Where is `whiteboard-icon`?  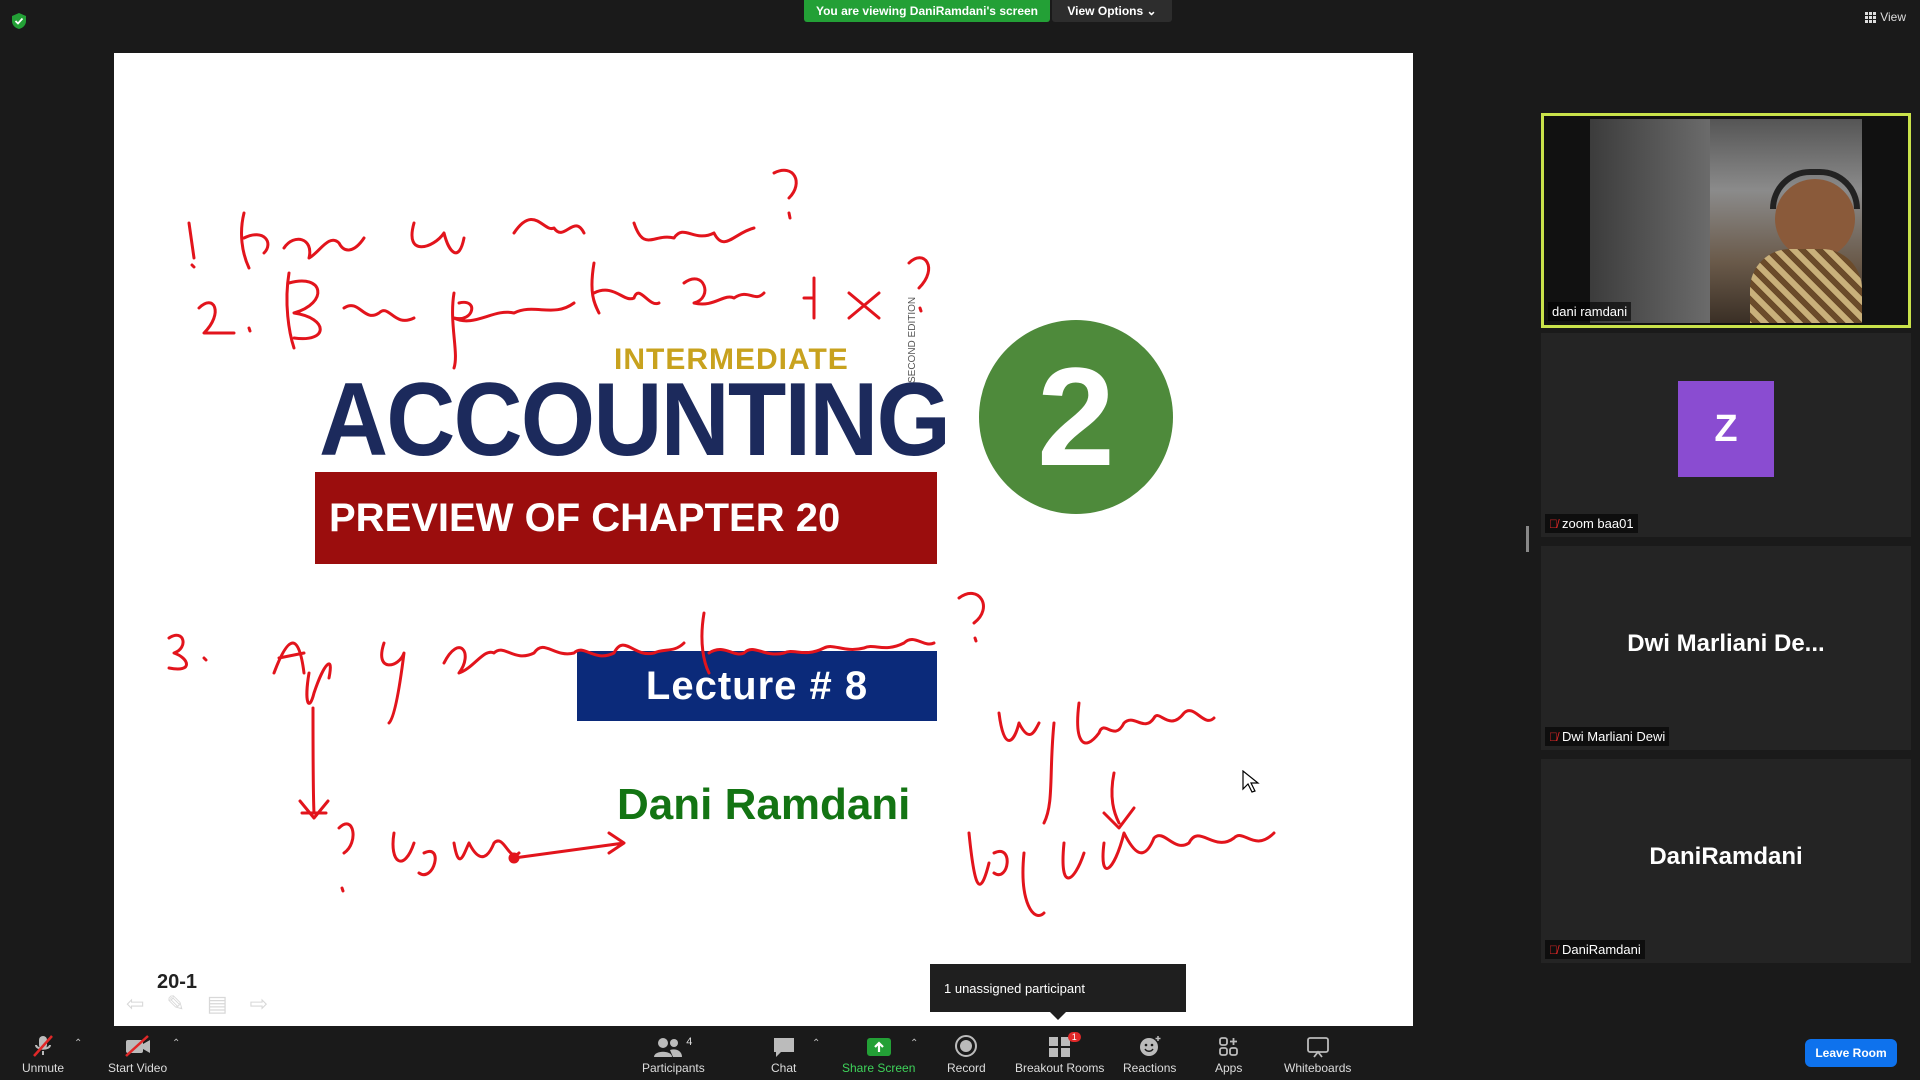
whiteboard-icon is located at coordinates (1317, 1047).